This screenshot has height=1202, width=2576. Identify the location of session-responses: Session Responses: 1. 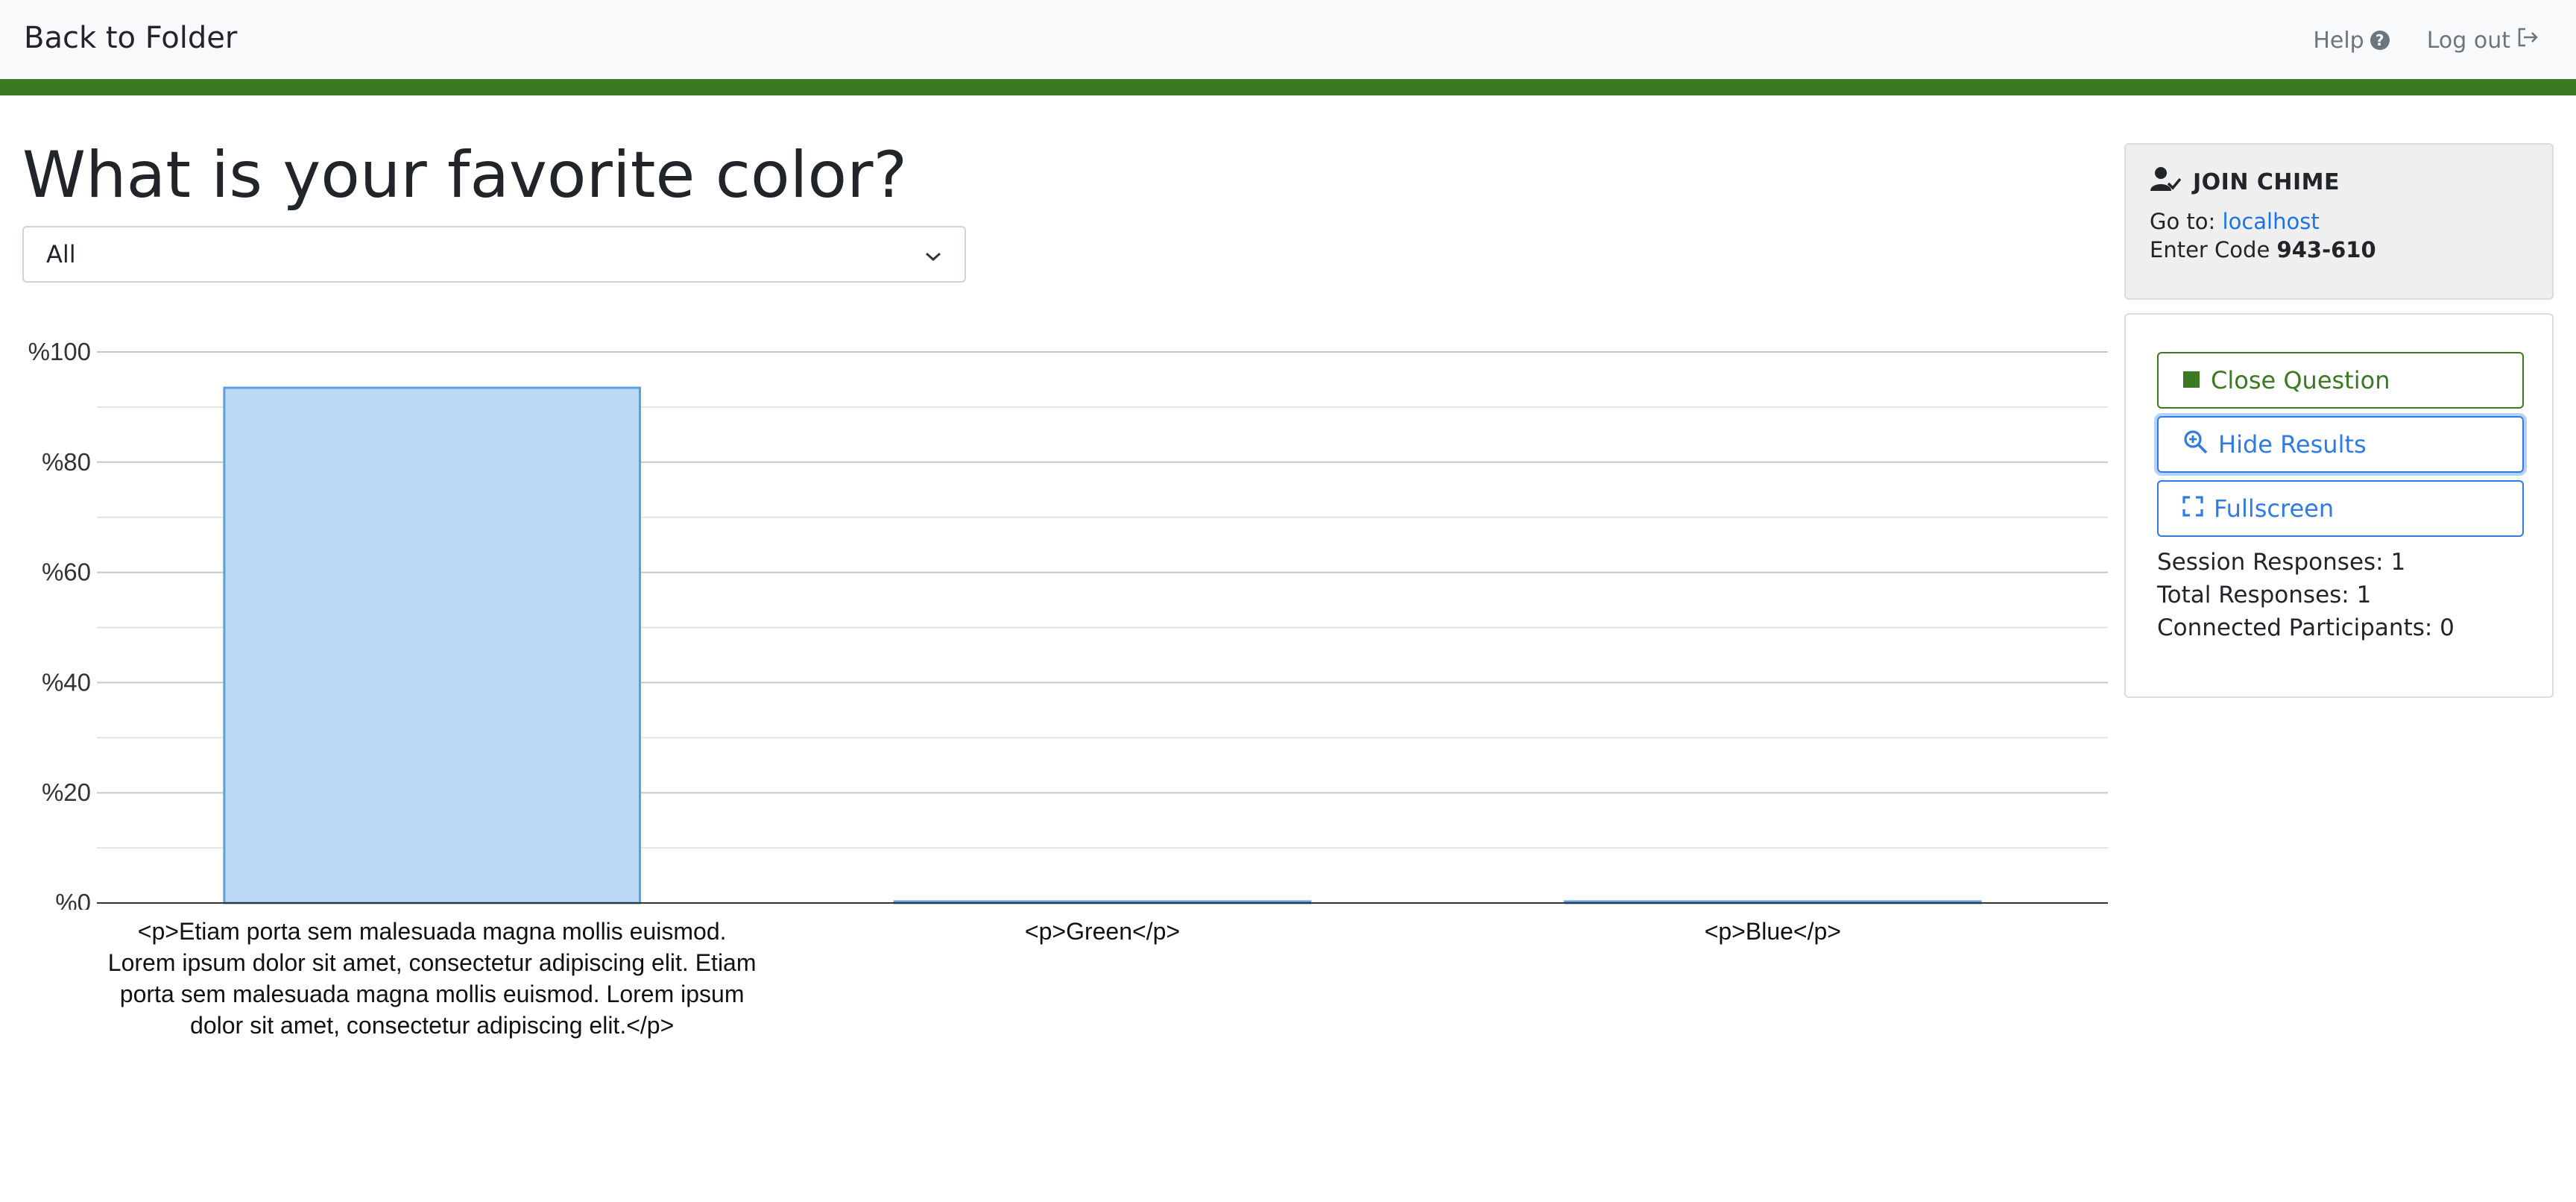
(2281, 562).